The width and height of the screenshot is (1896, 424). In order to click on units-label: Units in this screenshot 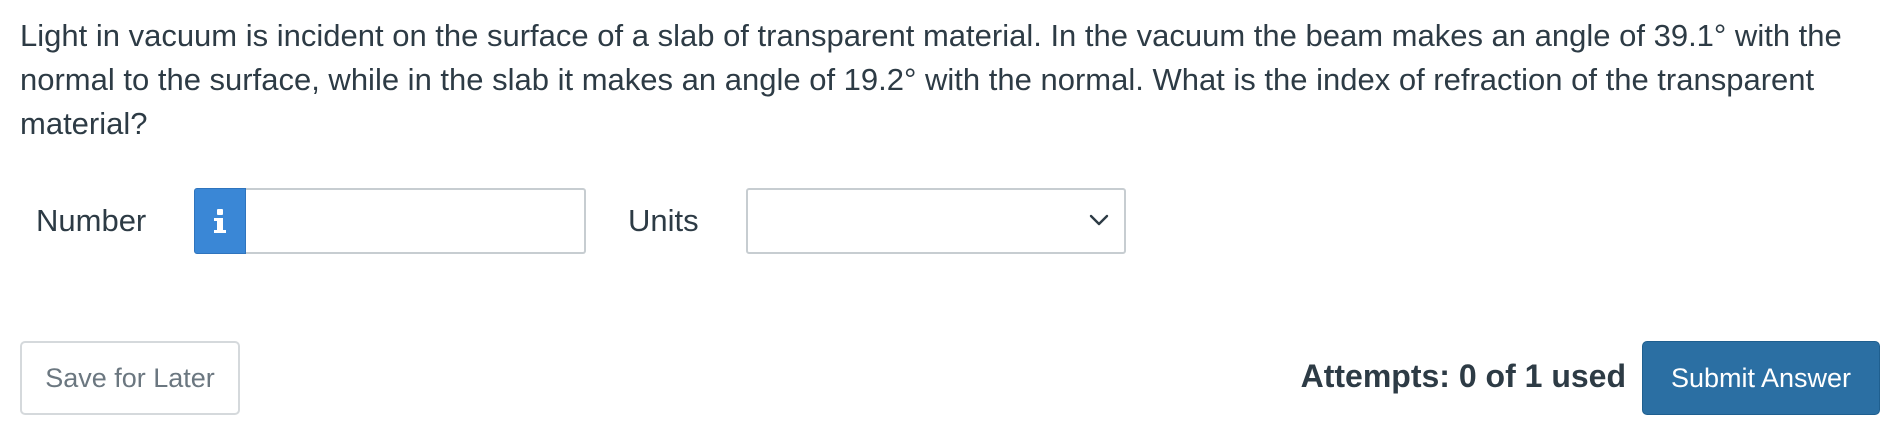, I will do `click(663, 220)`.